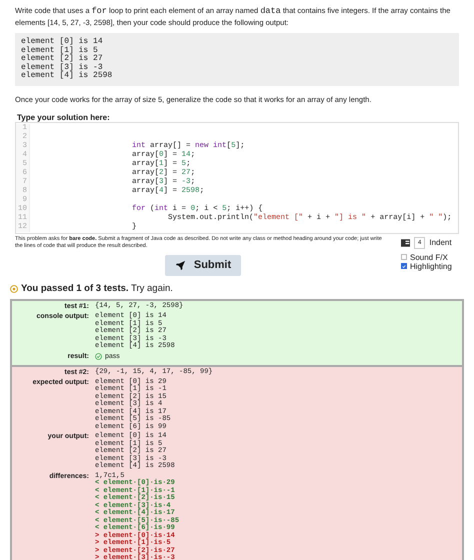 The height and width of the screenshot is (560, 474). Describe the element at coordinates (64, 117) in the screenshot. I see `editor-title: Type your solution here:` at that location.